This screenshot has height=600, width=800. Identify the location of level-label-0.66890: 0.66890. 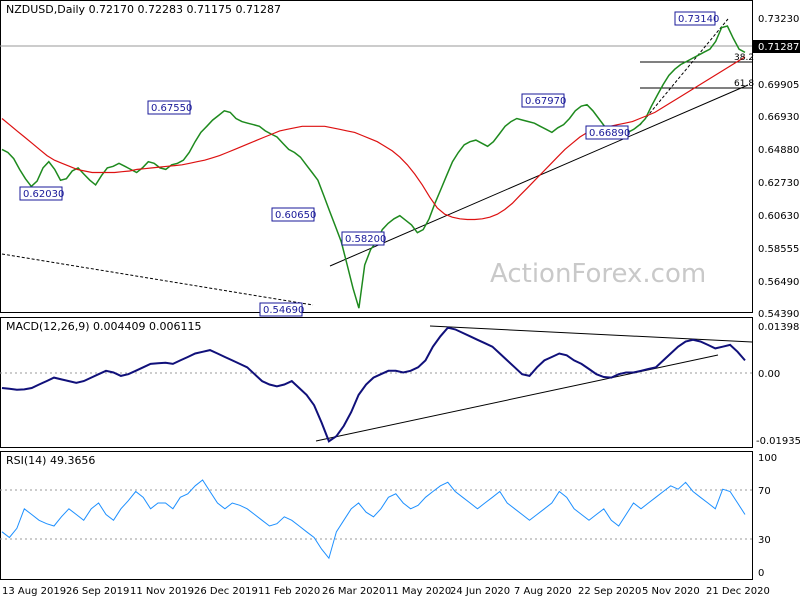
(607, 132).